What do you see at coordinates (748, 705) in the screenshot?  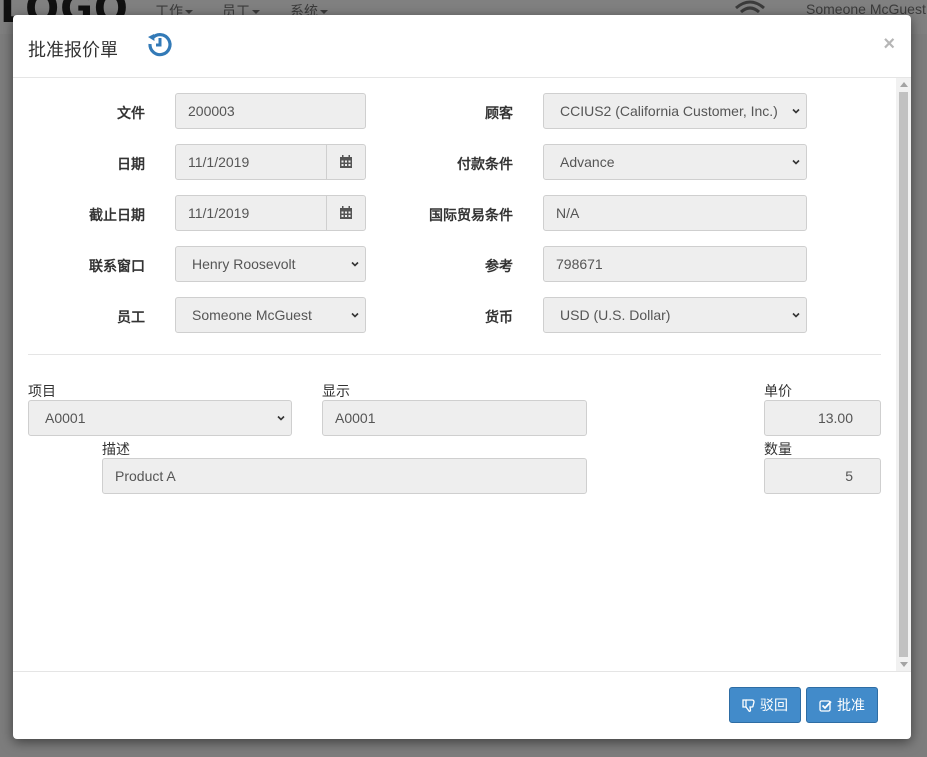 I see `thumbs-down-icon` at bounding box center [748, 705].